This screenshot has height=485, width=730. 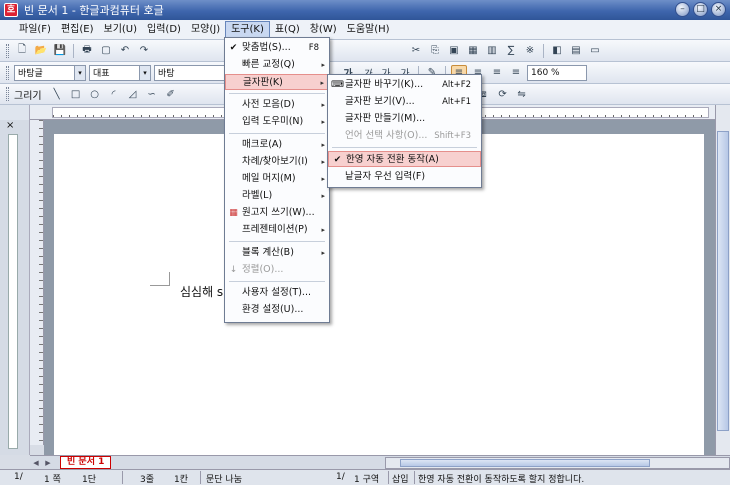 What do you see at coordinates (367, 480) in the screenshot?
I see `status-zone: 1 구역` at bounding box center [367, 480].